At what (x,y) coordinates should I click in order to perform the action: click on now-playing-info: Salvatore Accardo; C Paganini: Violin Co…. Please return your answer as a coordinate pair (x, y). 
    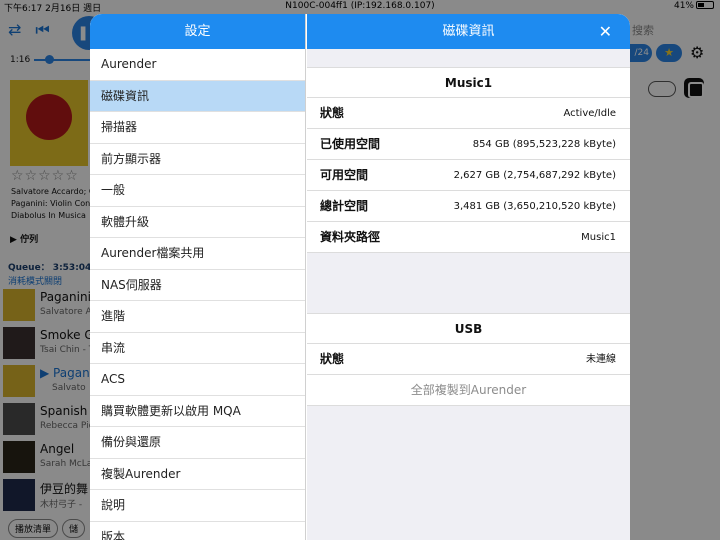
    Looking at the image, I should click on (53, 203).